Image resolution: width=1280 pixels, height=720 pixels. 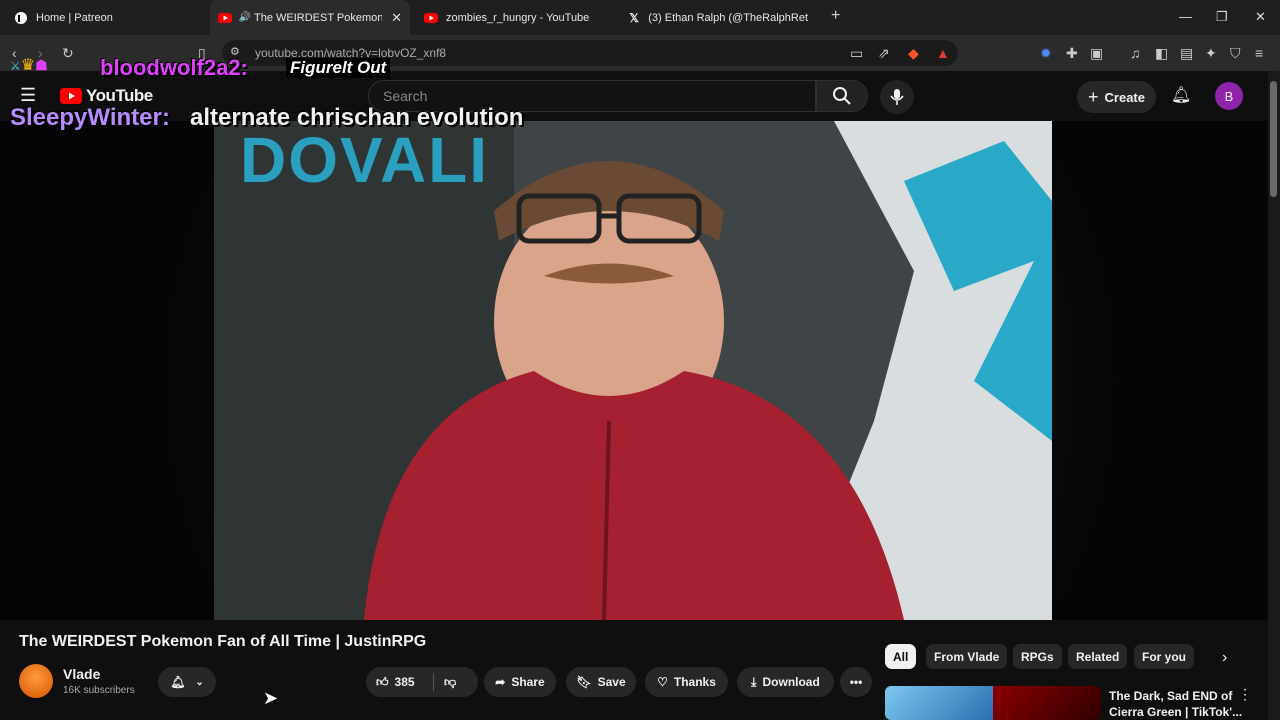 What do you see at coordinates (1124, 97) in the screenshot?
I see `create-label: Create` at bounding box center [1124, 97].